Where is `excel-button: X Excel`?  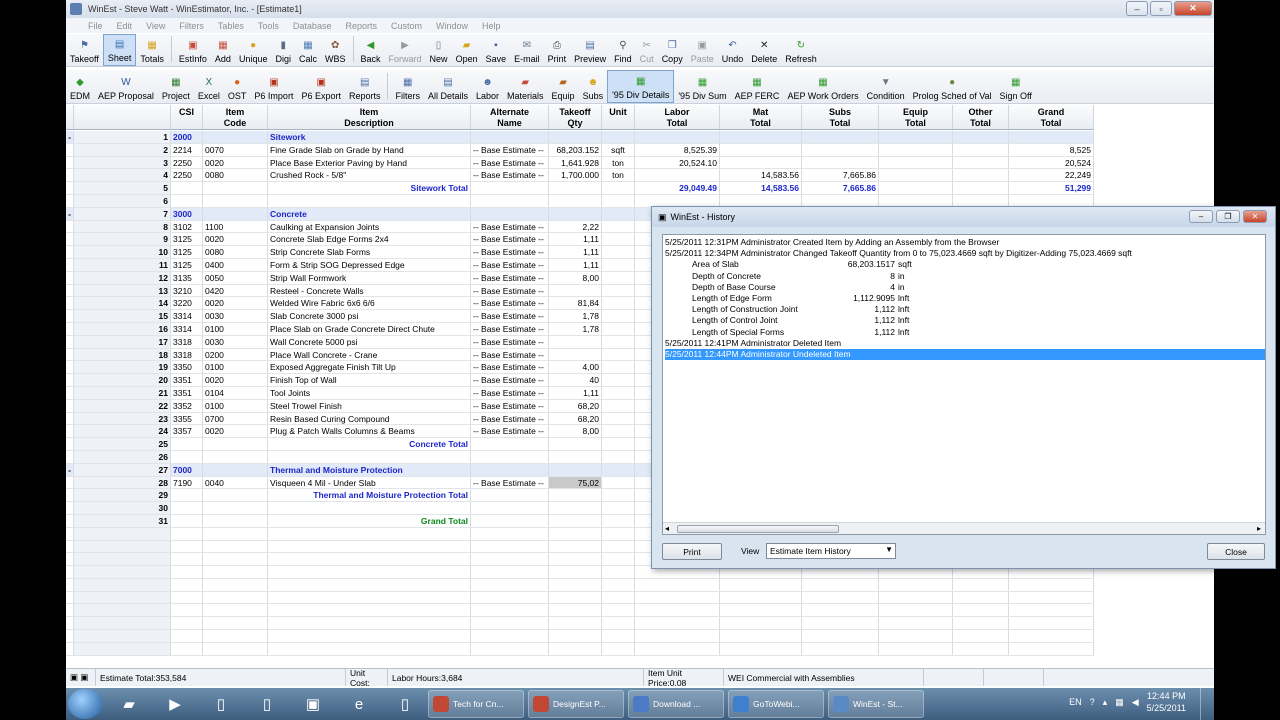
excel-button: X Excel is located at coordinates (209, 86).